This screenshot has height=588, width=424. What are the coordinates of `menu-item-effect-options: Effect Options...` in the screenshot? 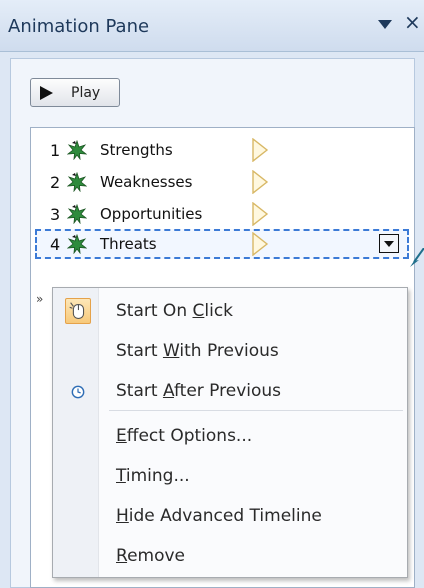 It's located at (230, 436).